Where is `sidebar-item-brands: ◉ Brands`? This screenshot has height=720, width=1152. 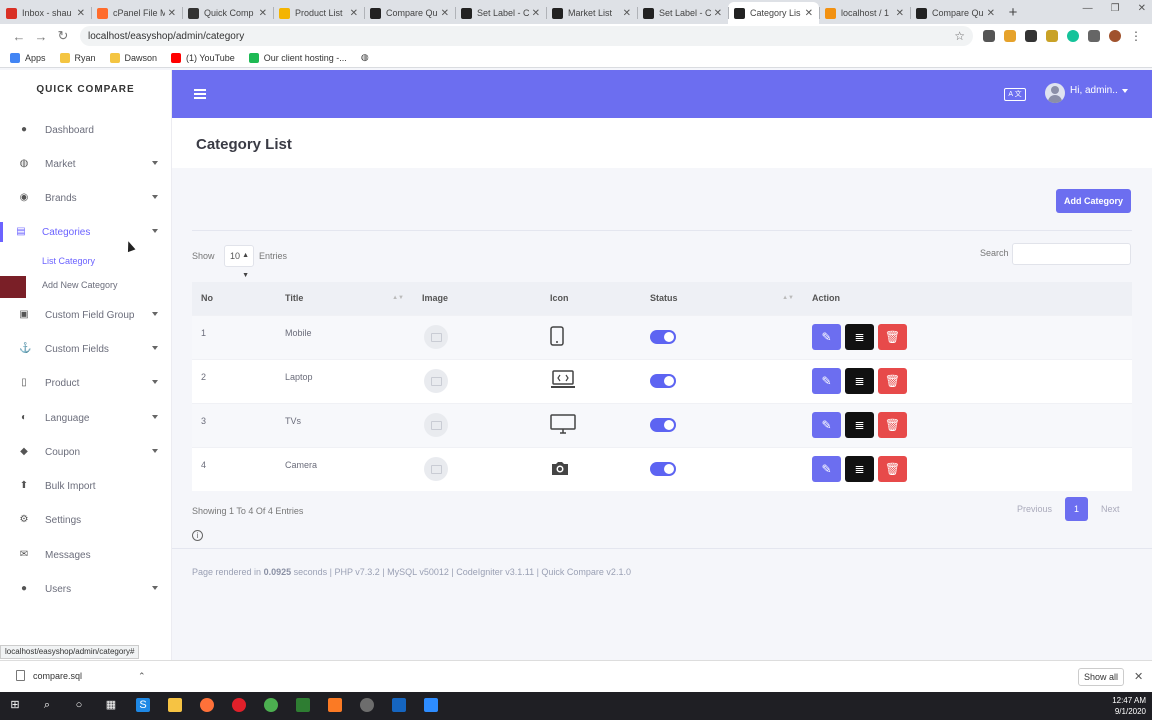 sidebar-item-brands: ◉ Brands is located at coordinates (86, 198).